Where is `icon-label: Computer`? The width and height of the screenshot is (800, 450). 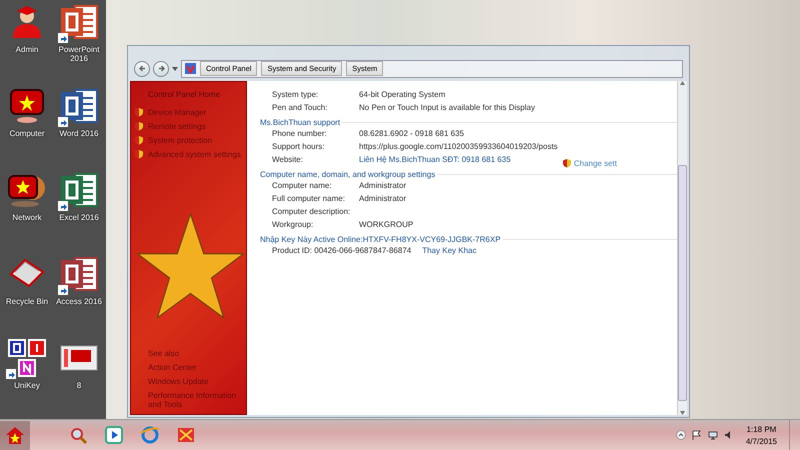
icon-label: Computer is located at coordinates (27, 133).